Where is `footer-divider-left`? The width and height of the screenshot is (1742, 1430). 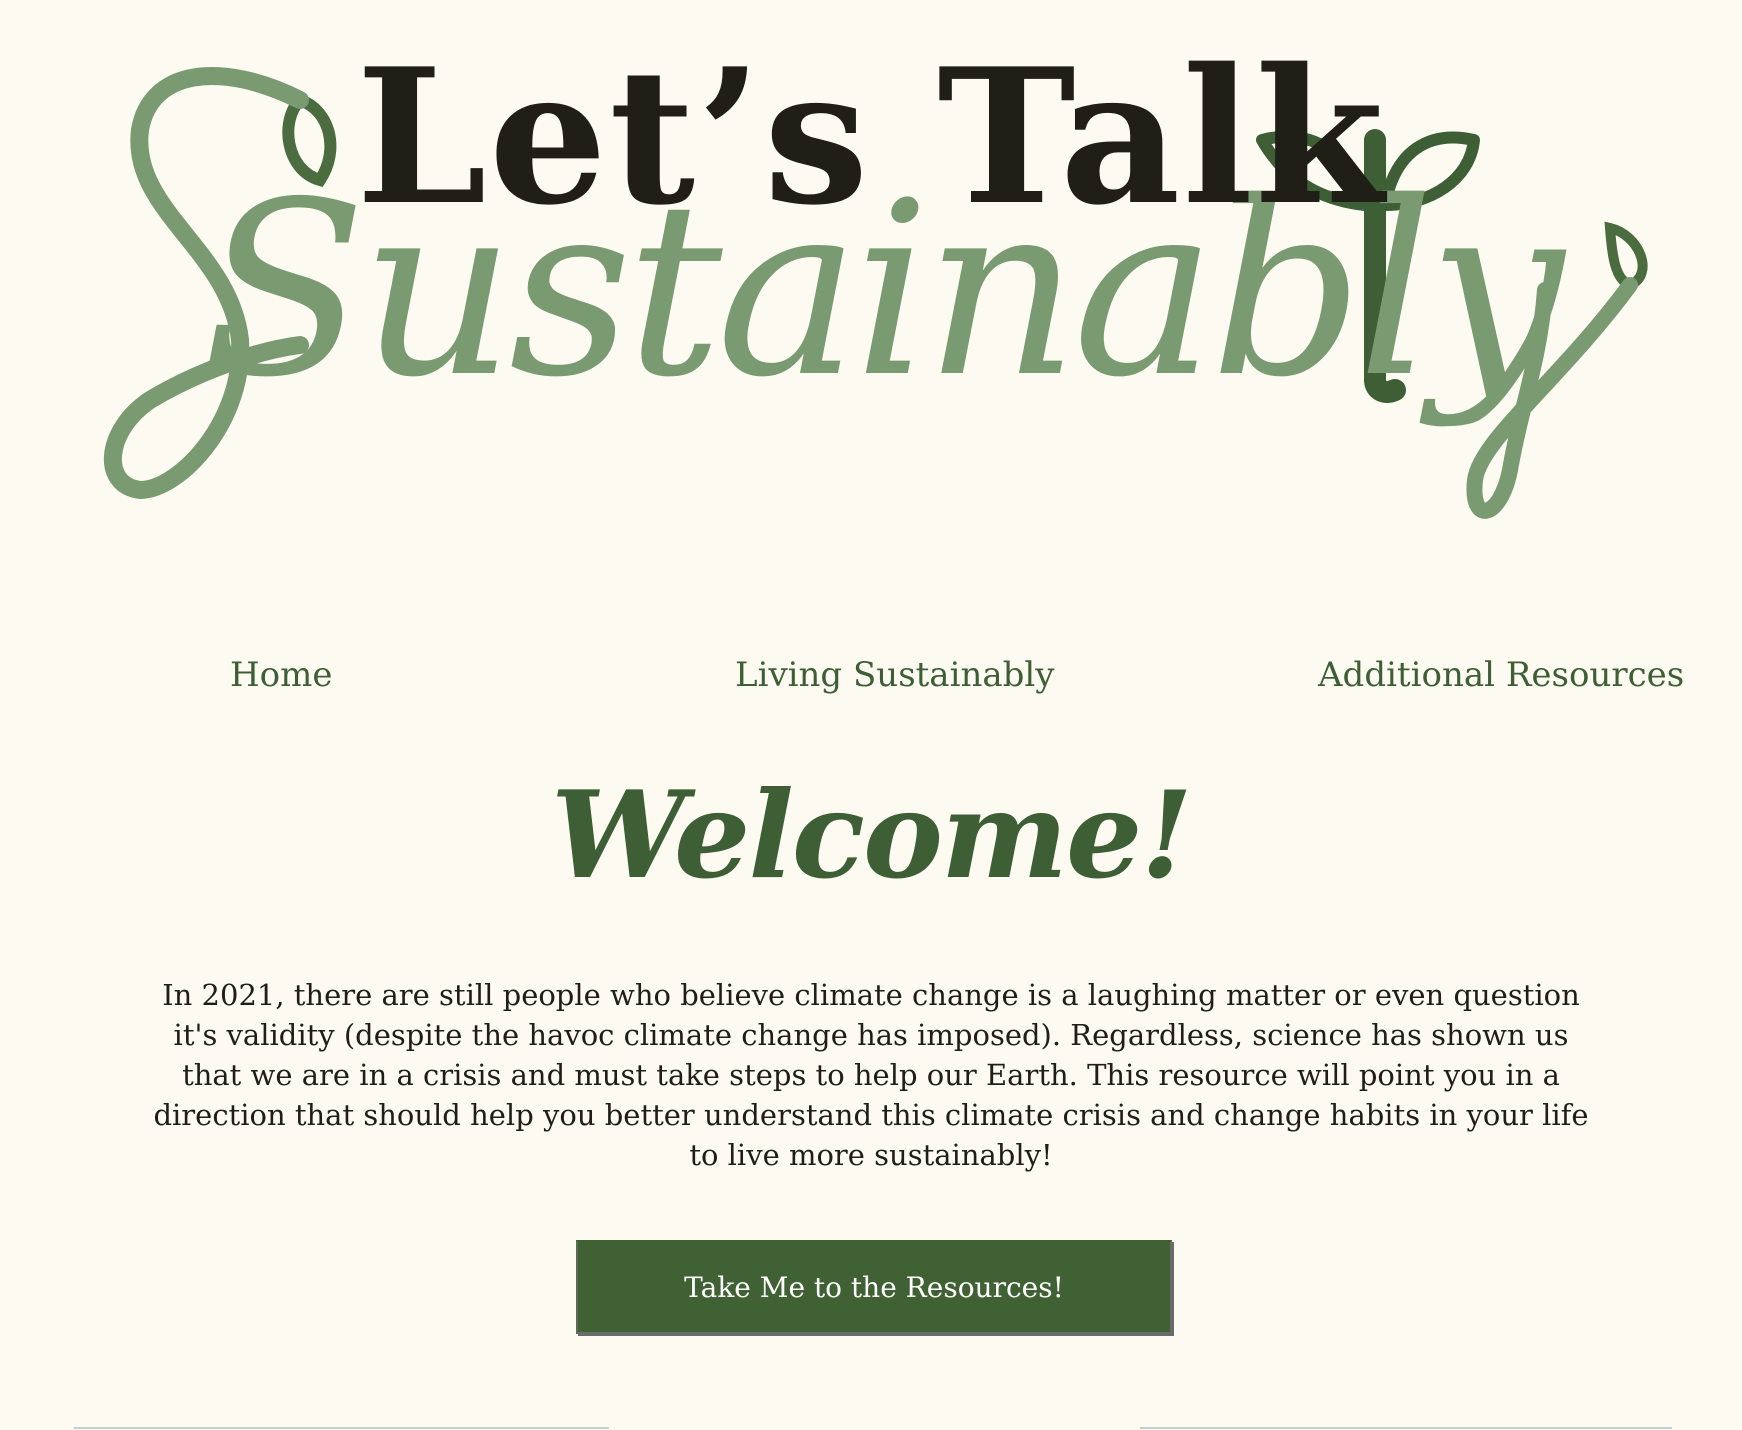 footer-divider-left is located at coordinates (341, 1428).